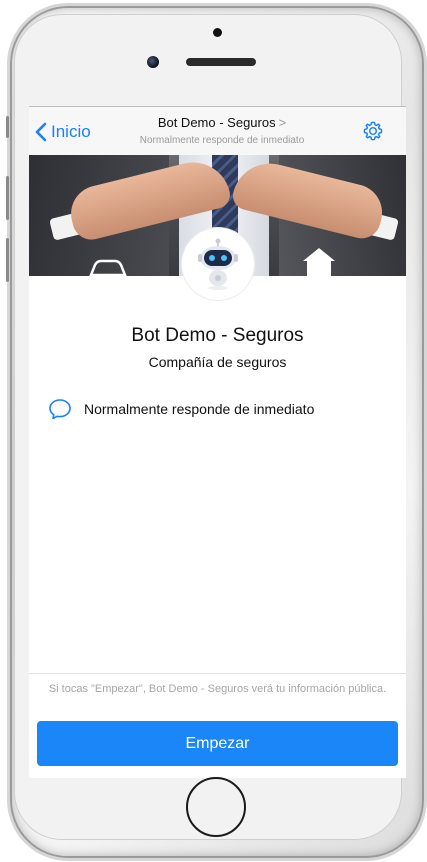 The height and width of the screenshot is (862, 427). What do you see at coordinates (71, 131) in the screenshot?
I see `back-label: Inicio` at bounding box center [71, 131].